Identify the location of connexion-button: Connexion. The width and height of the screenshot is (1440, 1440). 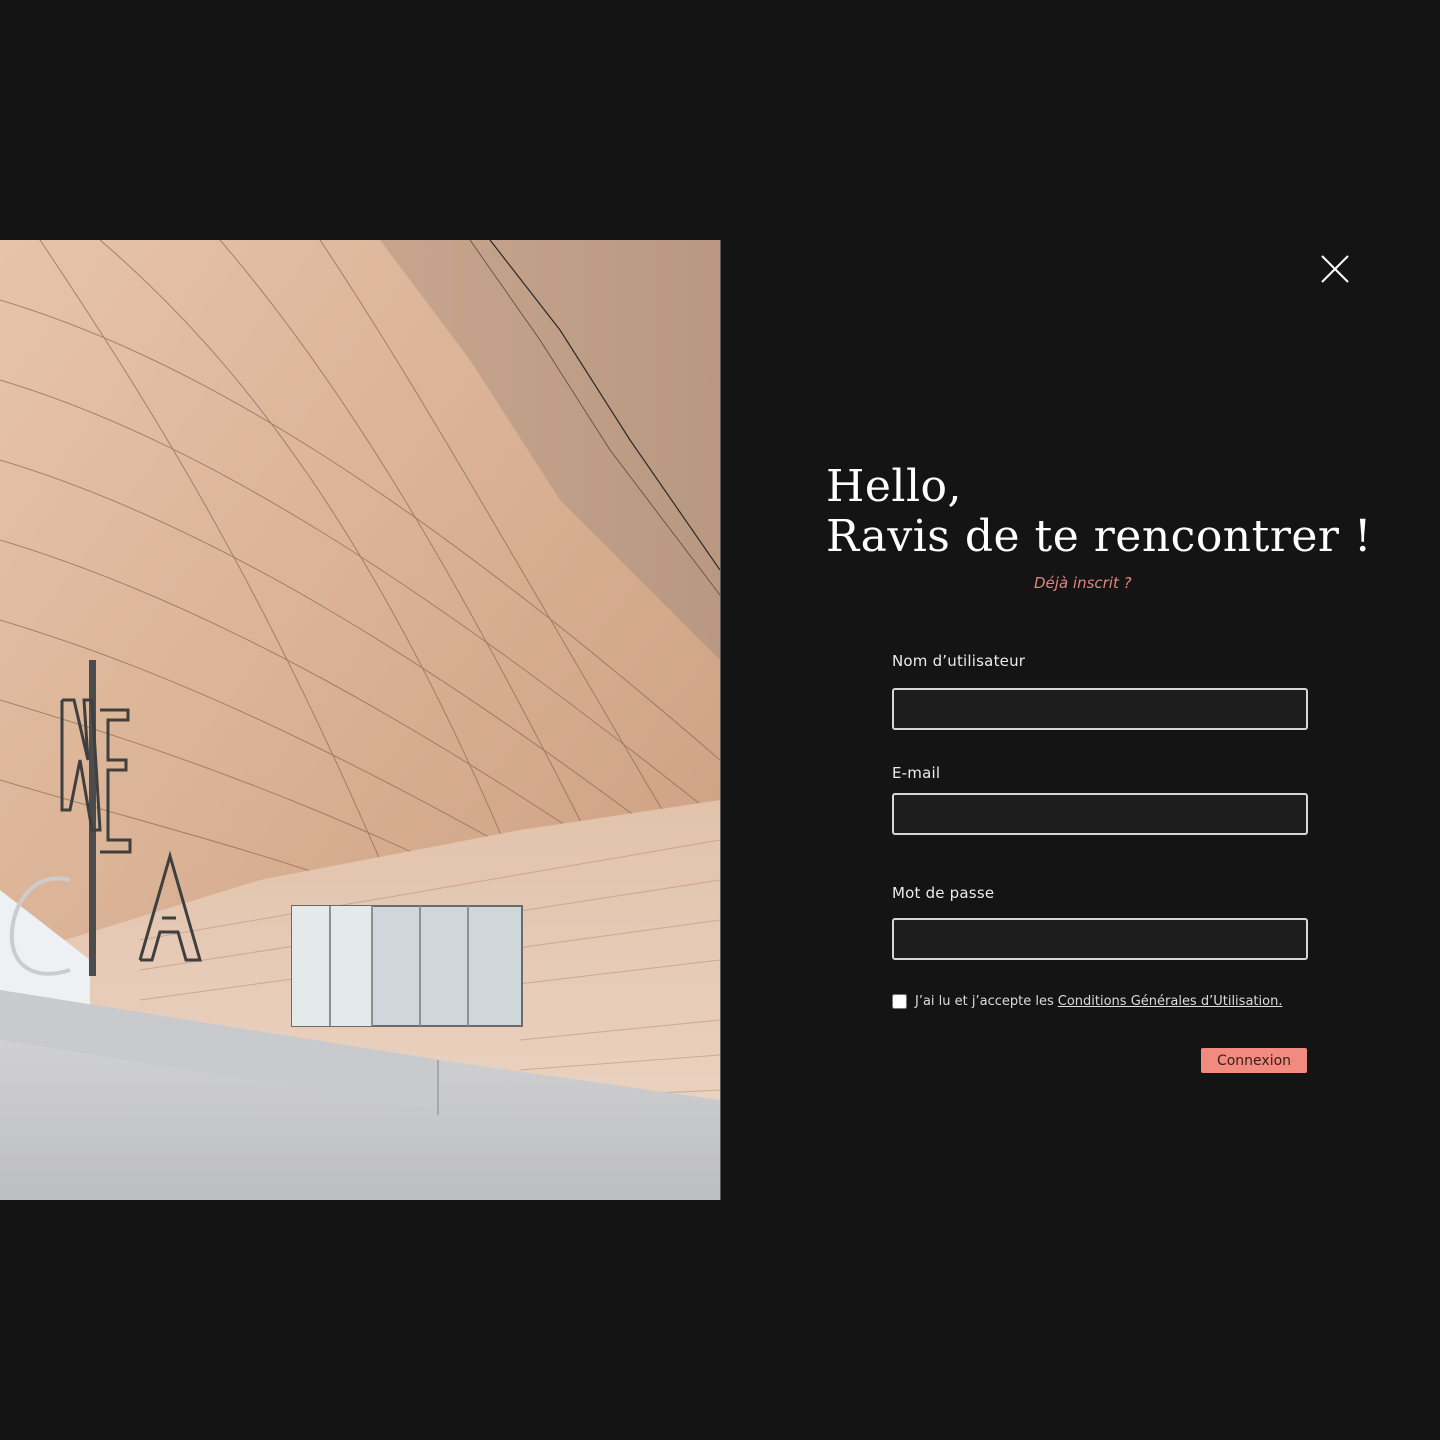
(1254, 1060).